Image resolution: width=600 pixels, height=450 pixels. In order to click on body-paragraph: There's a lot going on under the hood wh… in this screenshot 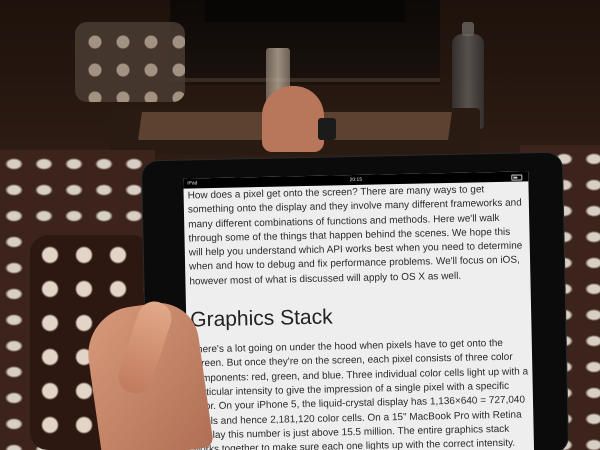, I will do `click(359, 393)`.